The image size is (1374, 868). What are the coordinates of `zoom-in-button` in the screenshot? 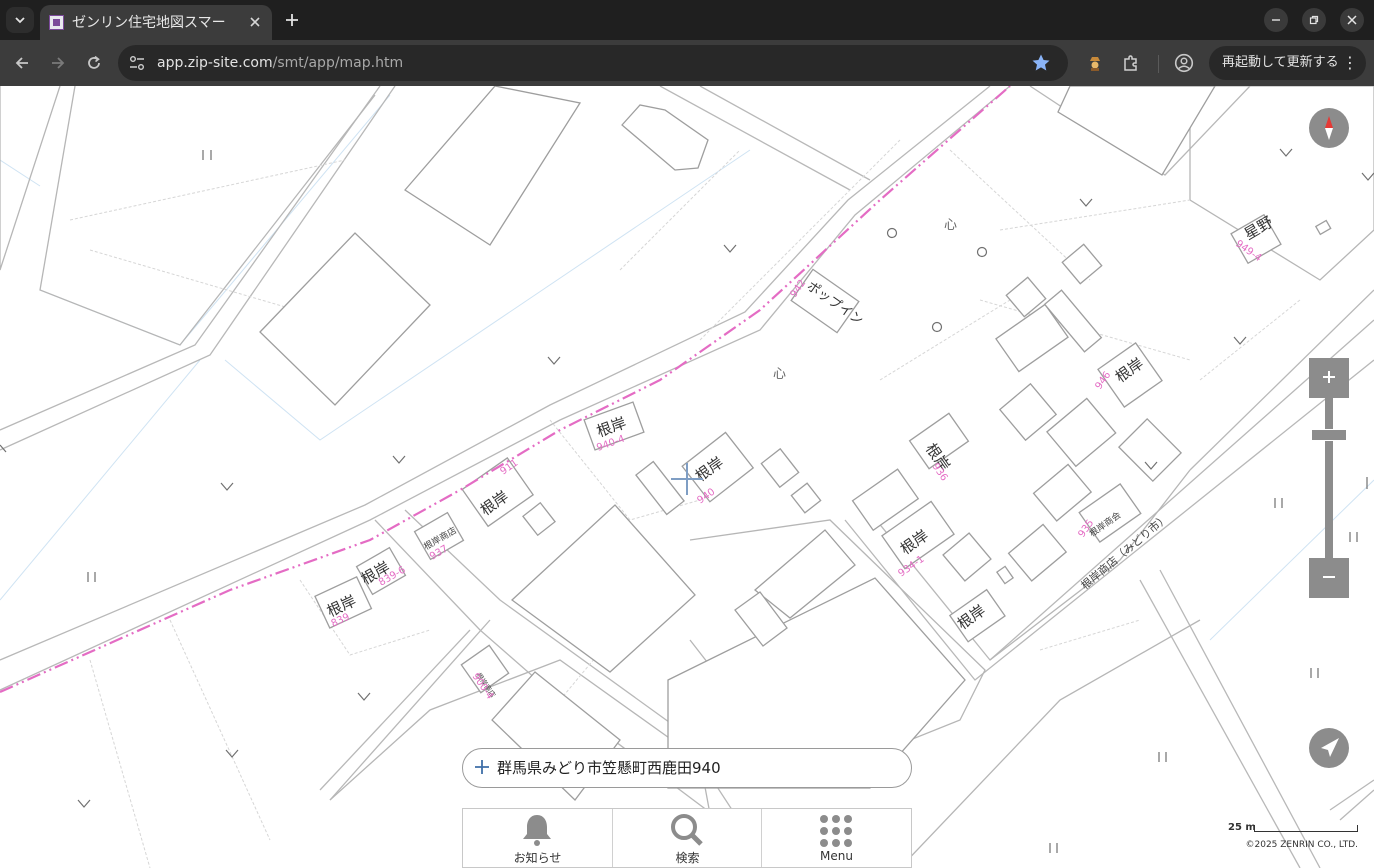 It's located at (1329, 378).